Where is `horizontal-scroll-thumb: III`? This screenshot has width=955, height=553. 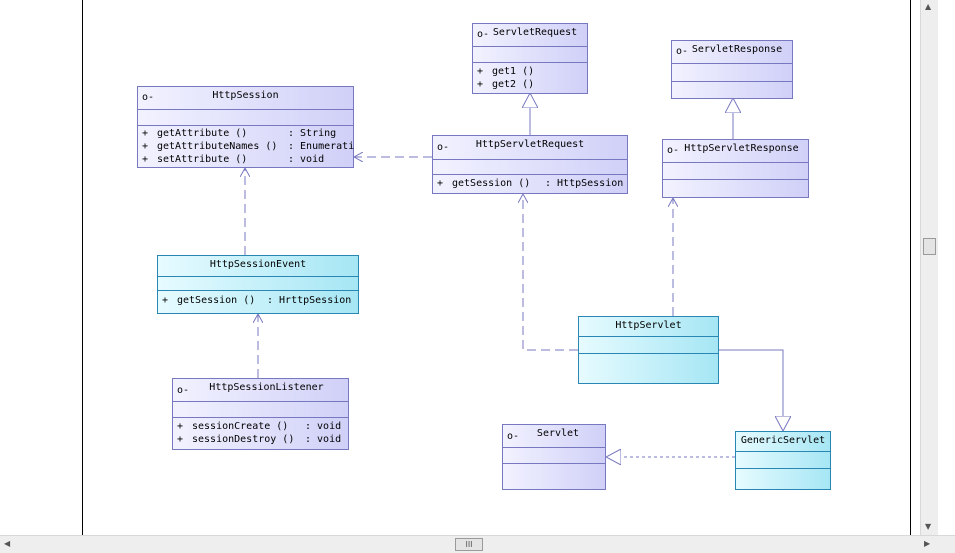 horizontal-scroll-thumb: III is located at coordinates (469, 544).